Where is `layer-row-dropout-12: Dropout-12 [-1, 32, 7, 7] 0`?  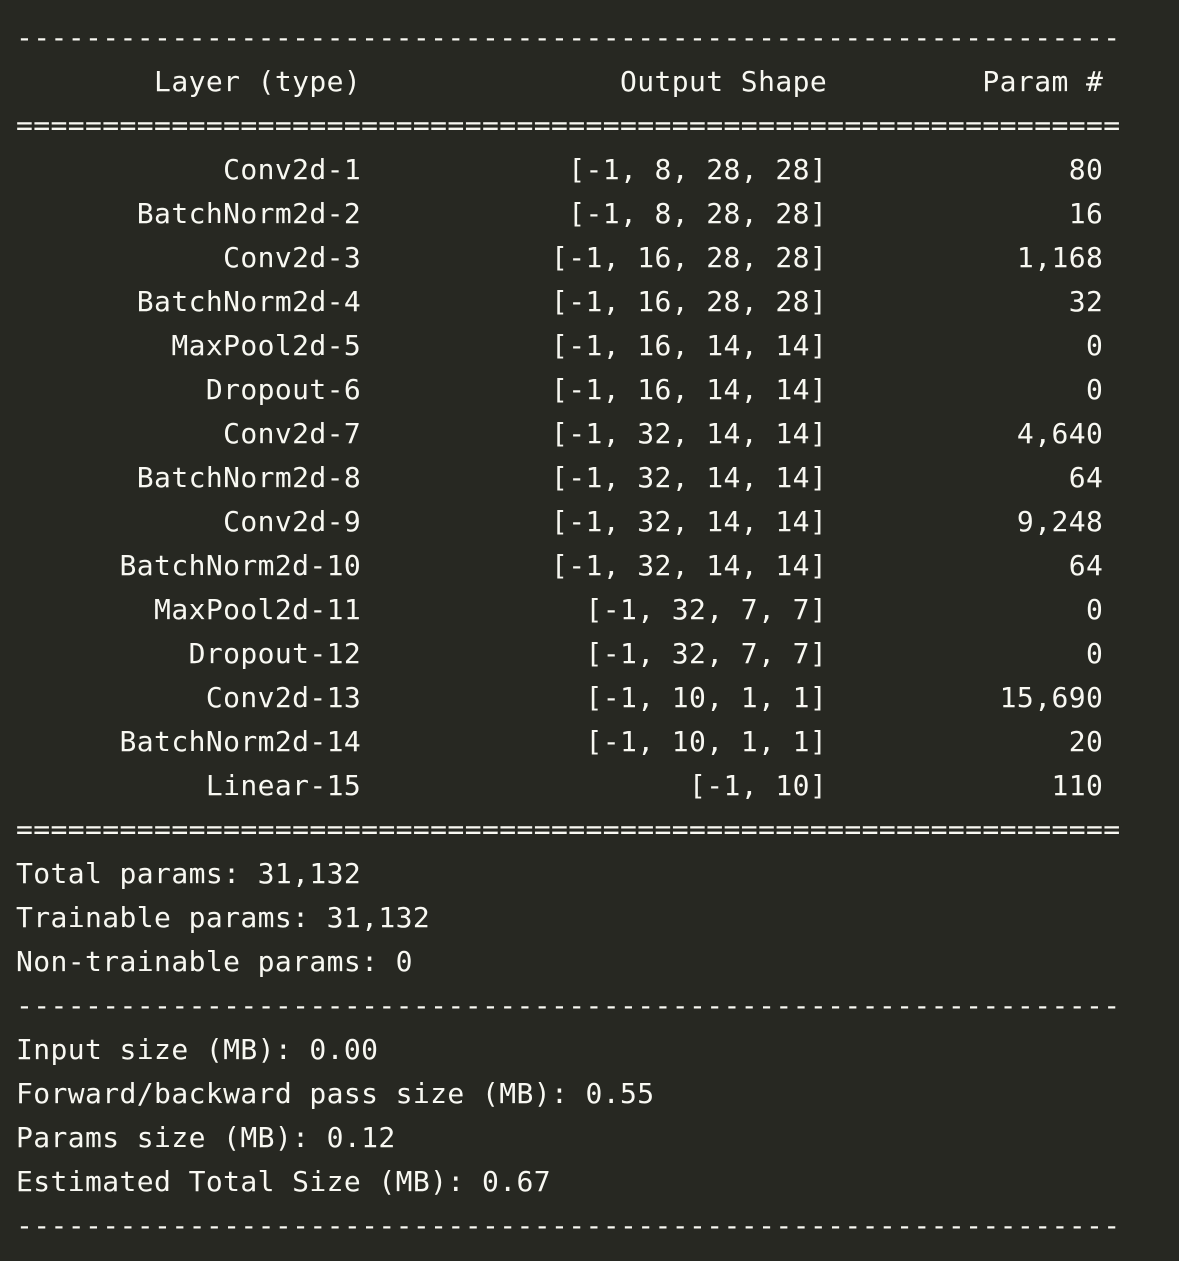
layer-row-dropout-12: Dropout-12 [-1, 32, 7, 7] 0 is located at coordinates (560, 653).